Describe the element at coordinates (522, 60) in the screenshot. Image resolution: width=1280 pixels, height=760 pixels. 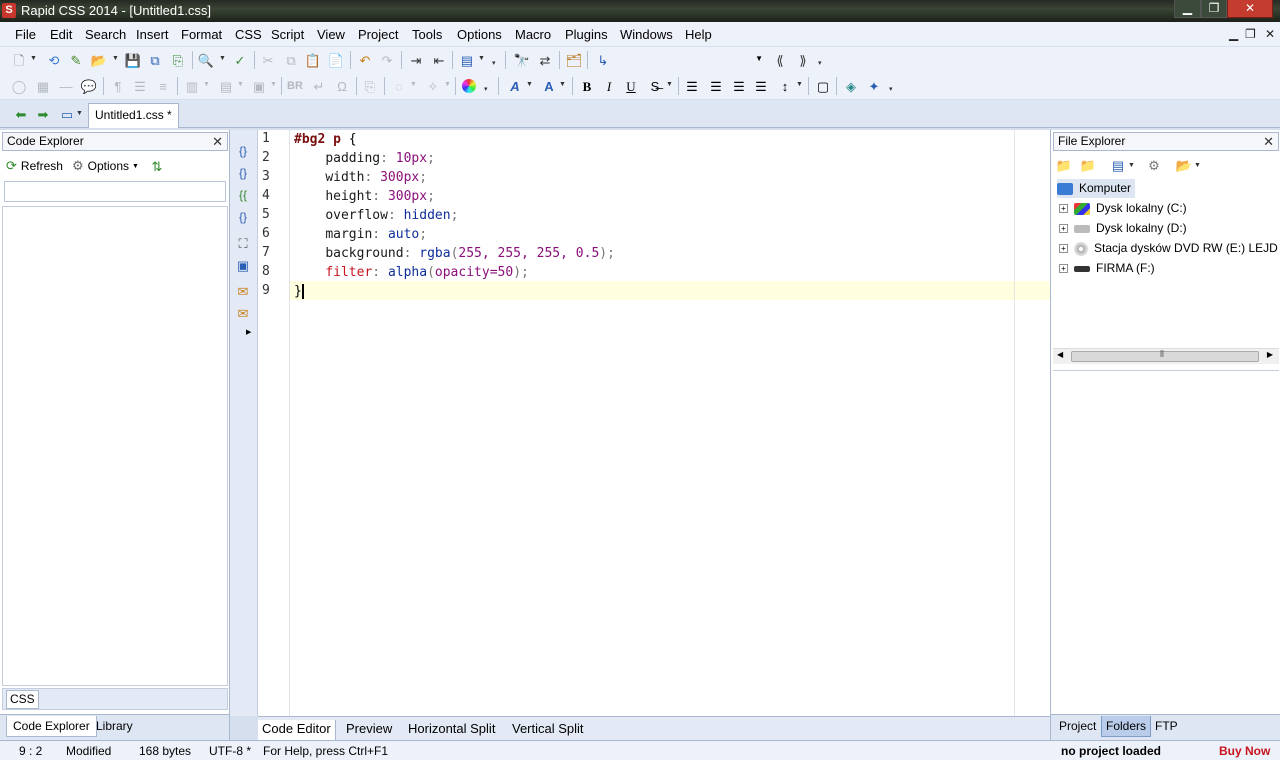
I see `find-icon: 🔭` at that location.